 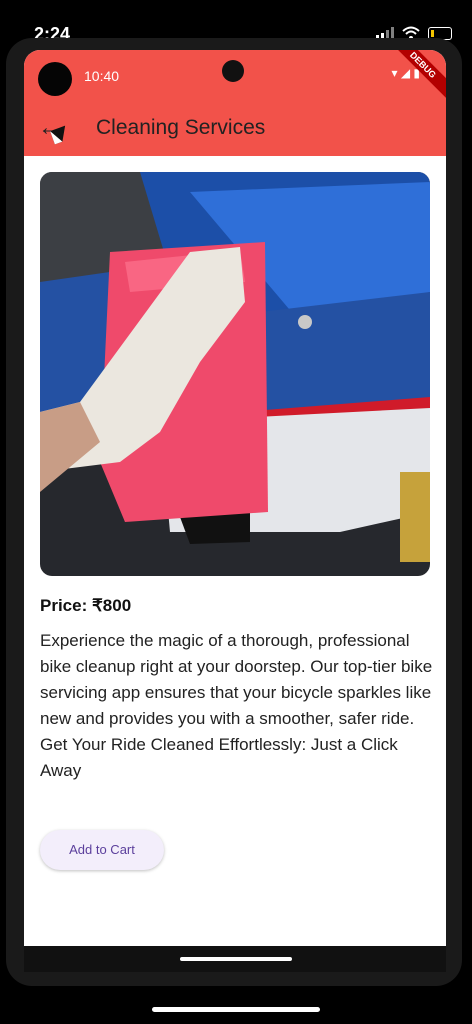 I want to click on app-status-clock: 10:40, so click(x=102, y=76).